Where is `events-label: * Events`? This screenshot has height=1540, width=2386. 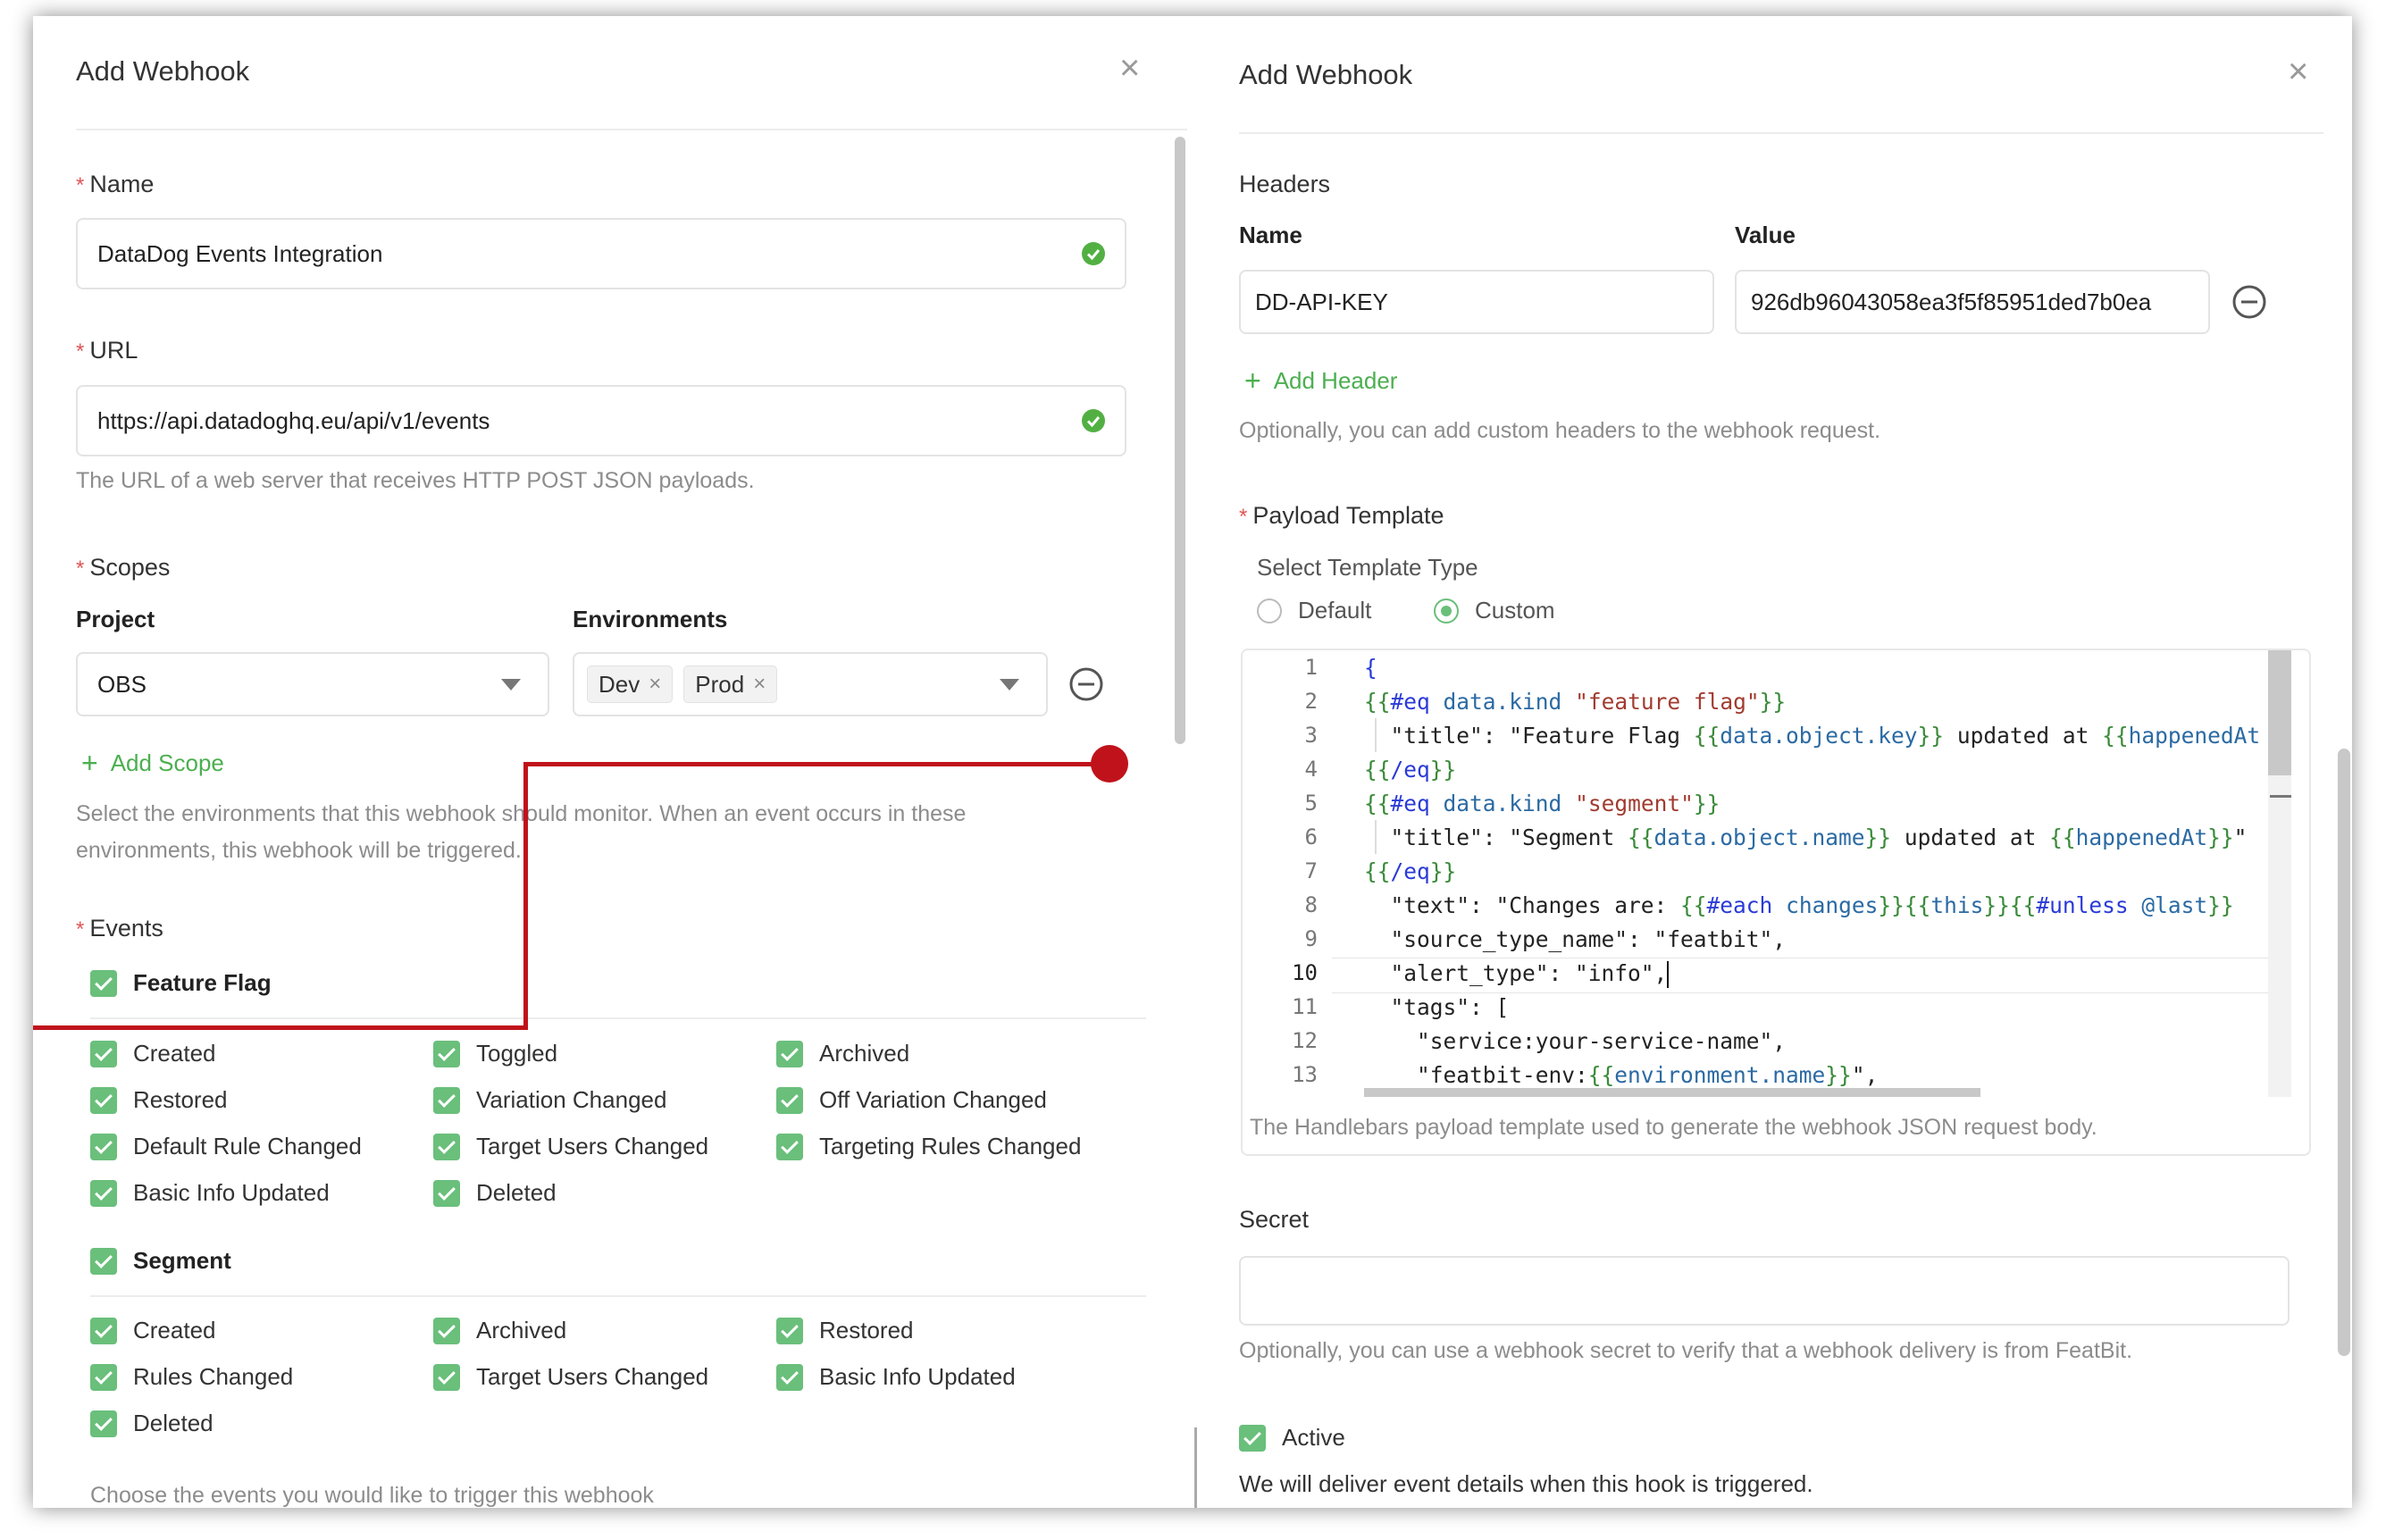 events-label: * Events is located at coordinates (119, 929).